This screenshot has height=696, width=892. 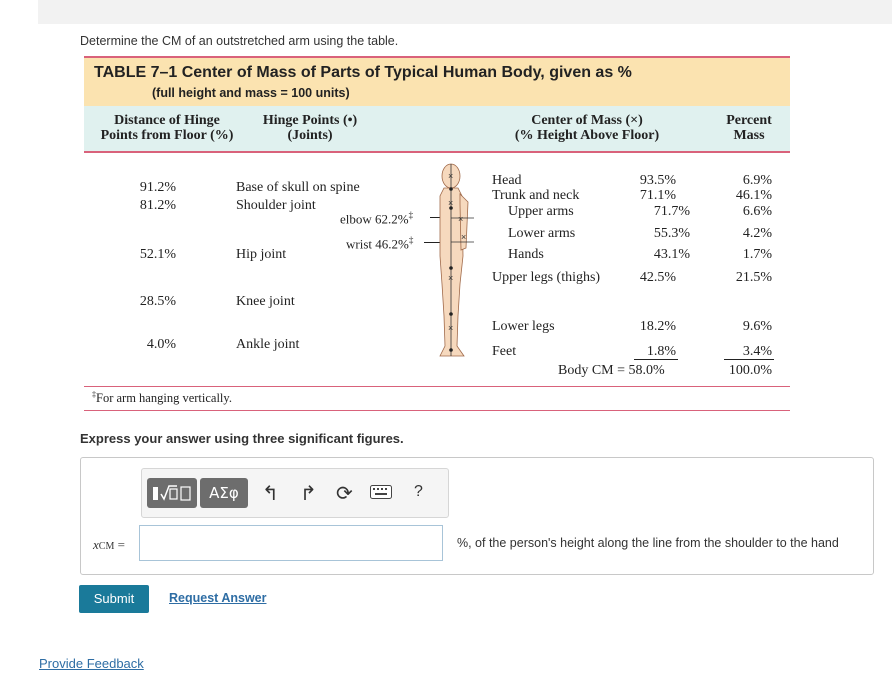 I want to click on hinge-dist: 81.2%, so click(x=157, y=205).